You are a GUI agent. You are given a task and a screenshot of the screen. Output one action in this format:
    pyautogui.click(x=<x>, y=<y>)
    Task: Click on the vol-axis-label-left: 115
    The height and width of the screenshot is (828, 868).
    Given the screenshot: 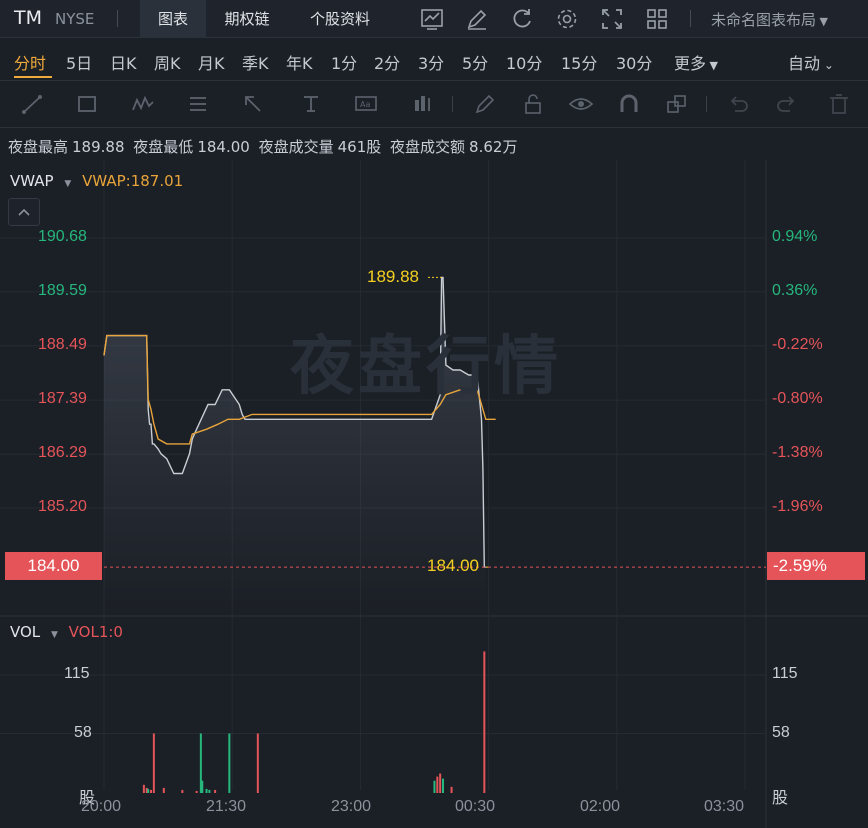 What is the action you would take?
    pyautogui.click(x=77, y=673)
    